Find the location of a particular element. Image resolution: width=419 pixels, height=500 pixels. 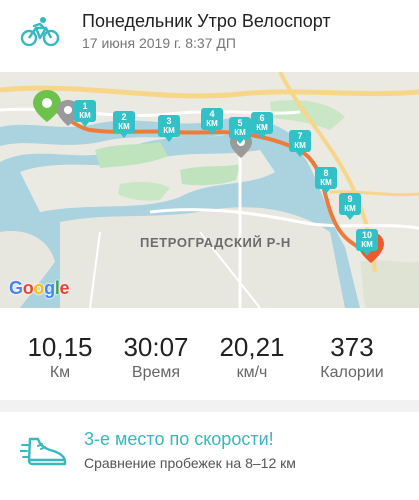

achievement-comparison: Сравнение пробежек на 8–12 км is located at coordinates (190, 463).